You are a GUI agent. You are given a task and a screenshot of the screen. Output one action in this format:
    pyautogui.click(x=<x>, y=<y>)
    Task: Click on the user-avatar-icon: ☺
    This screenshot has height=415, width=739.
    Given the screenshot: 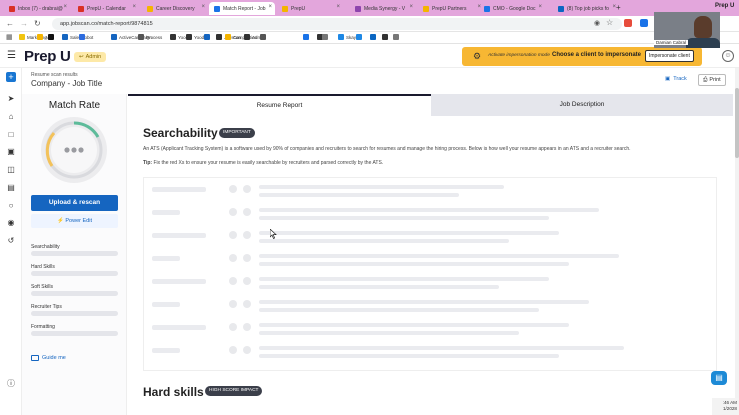 What is the action you would take?
    pyautogui.click(x=728, y=56)
    